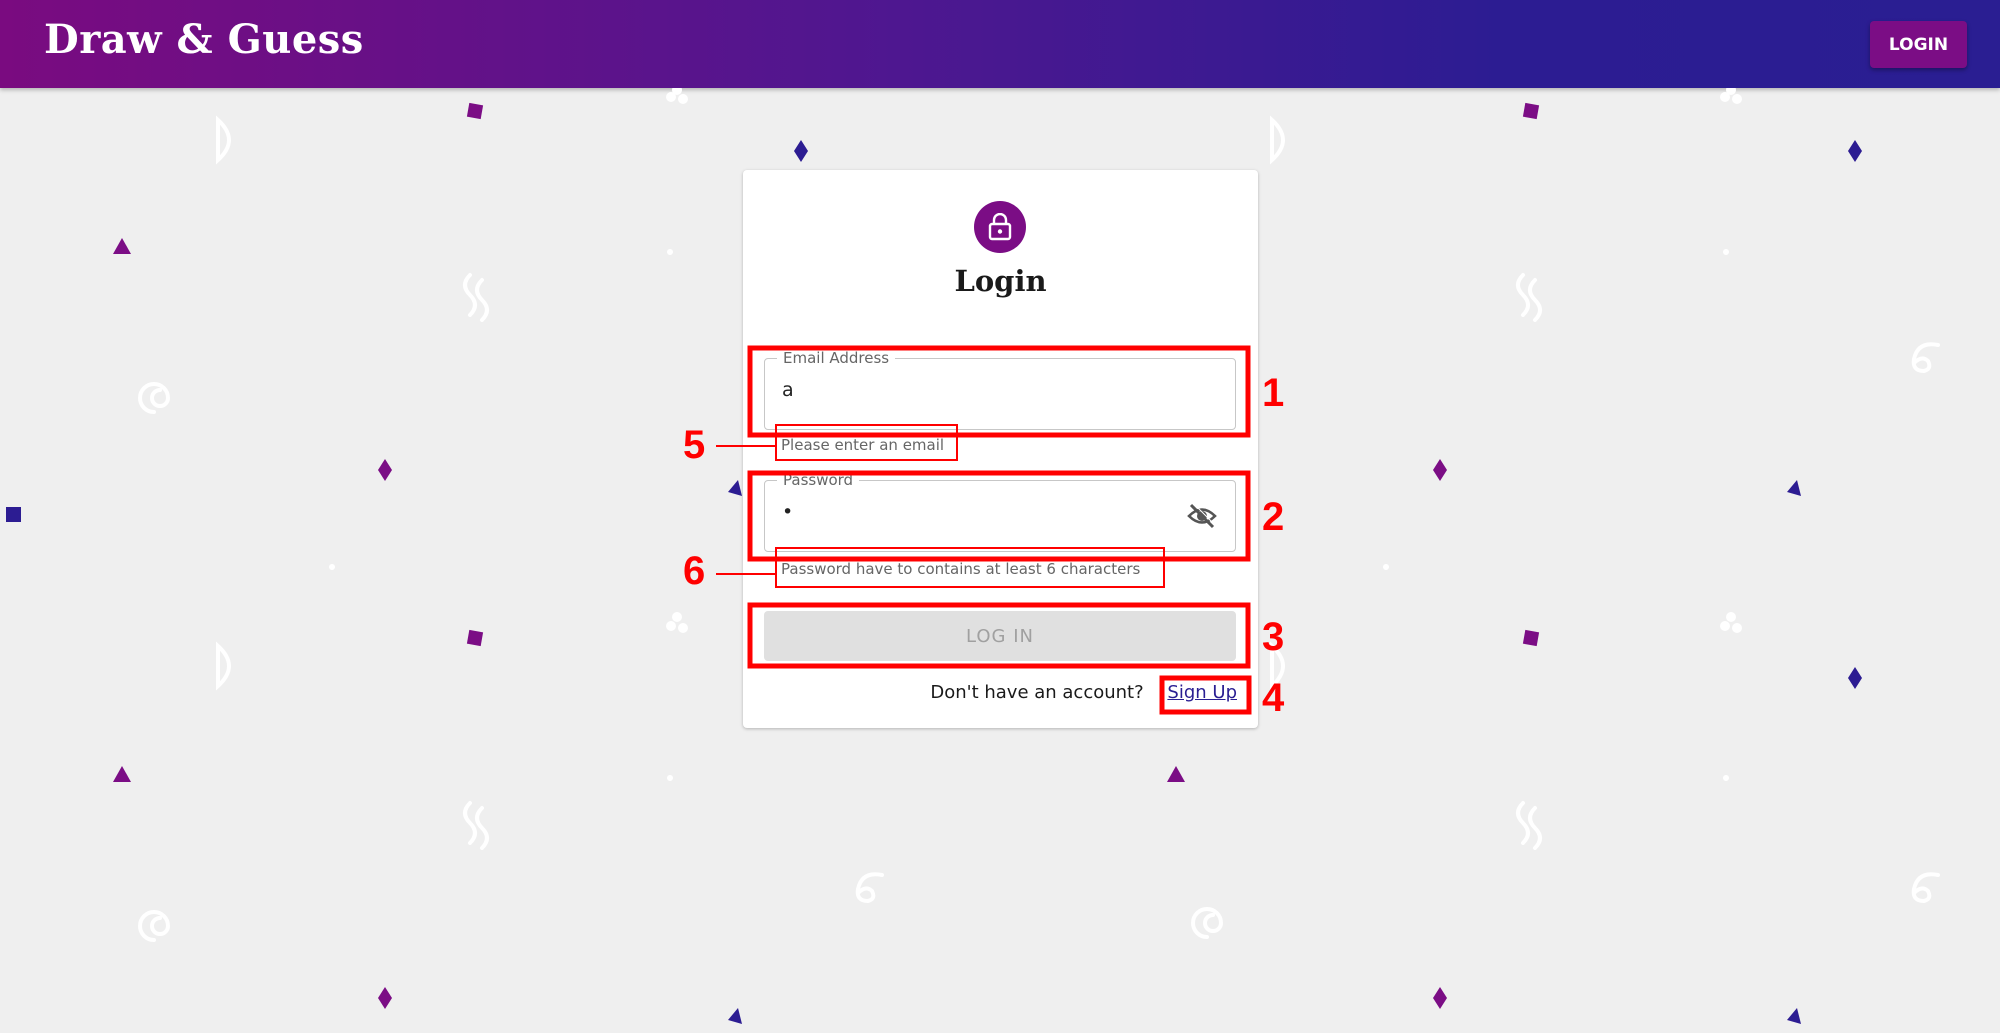 The width and height of the screenshot is (2000, 1033). Describe the element at coordinates (1000, 389) in the screenshot. I see `email-field: Email Address a` at that location.